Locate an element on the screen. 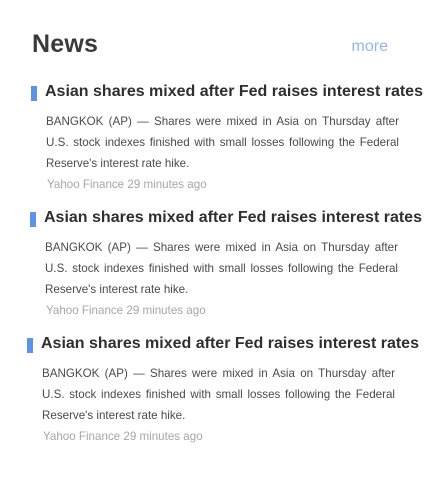 The height and width of the screenshot is (480, 437). more-link: more is located at coordinates (370, 47).